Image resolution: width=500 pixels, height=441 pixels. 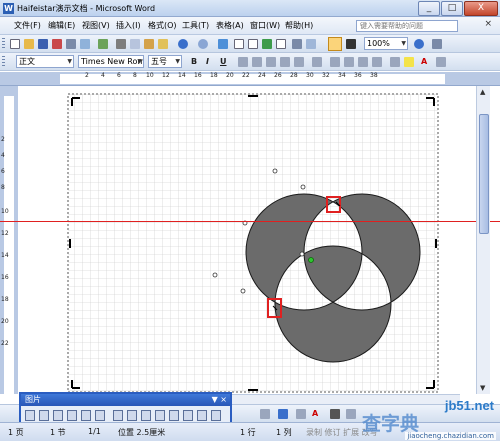 I want to click on paste-icon, so click(x=149, y=44).